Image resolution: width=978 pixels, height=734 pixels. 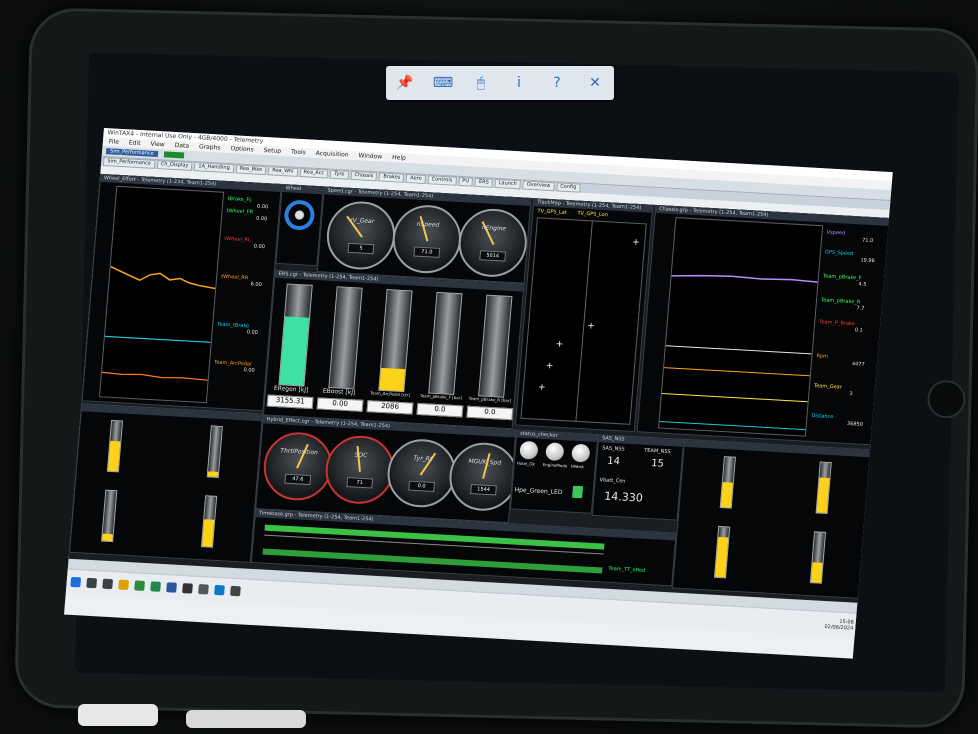 I want to click on label-tbrake-fl: tBrake_FL, so click(x=240, y=200).